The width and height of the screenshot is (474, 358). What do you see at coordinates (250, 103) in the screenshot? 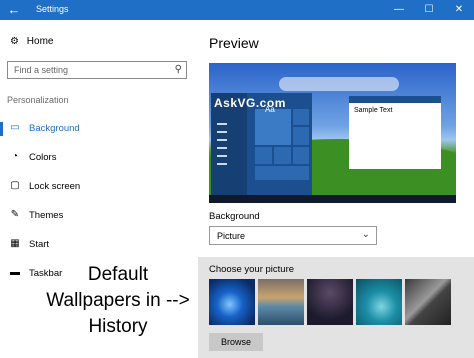
I see `watermark-text: AskVG.com` at bounding box center [250, 103].